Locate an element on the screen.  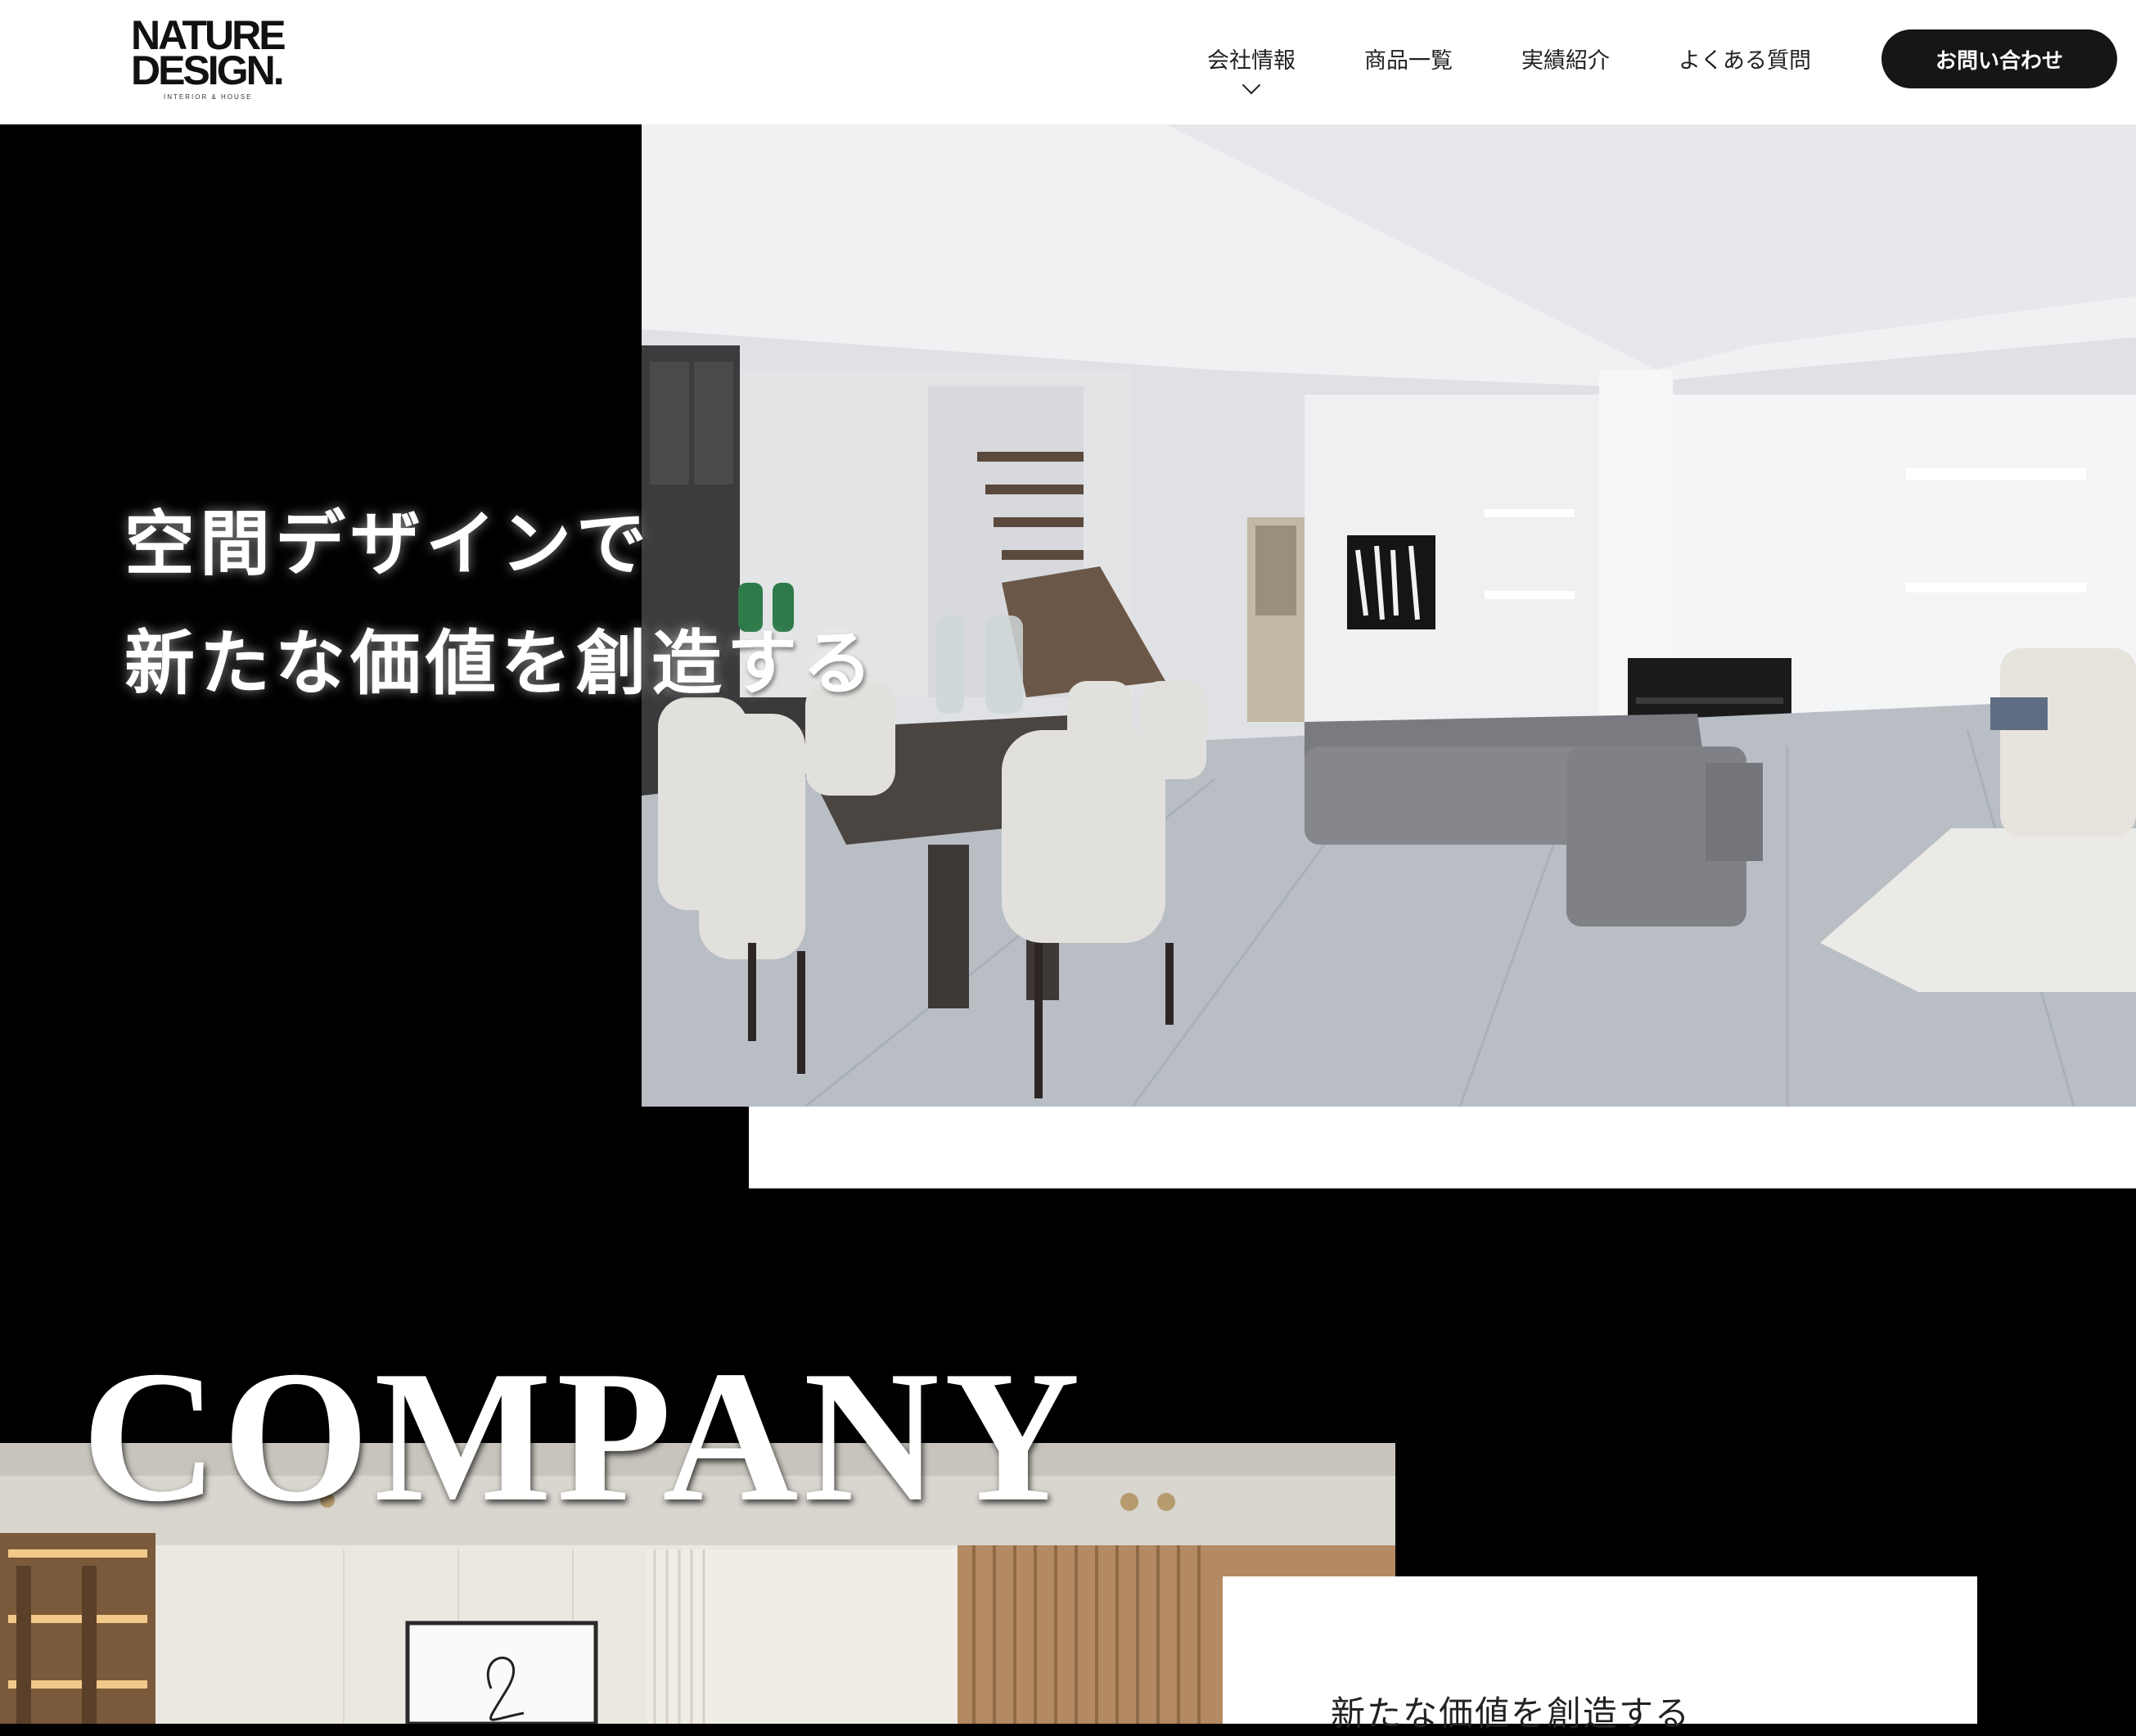
hero-title: 空間デザインで 新たな価値を創造する is located at coordinates (501, 604).